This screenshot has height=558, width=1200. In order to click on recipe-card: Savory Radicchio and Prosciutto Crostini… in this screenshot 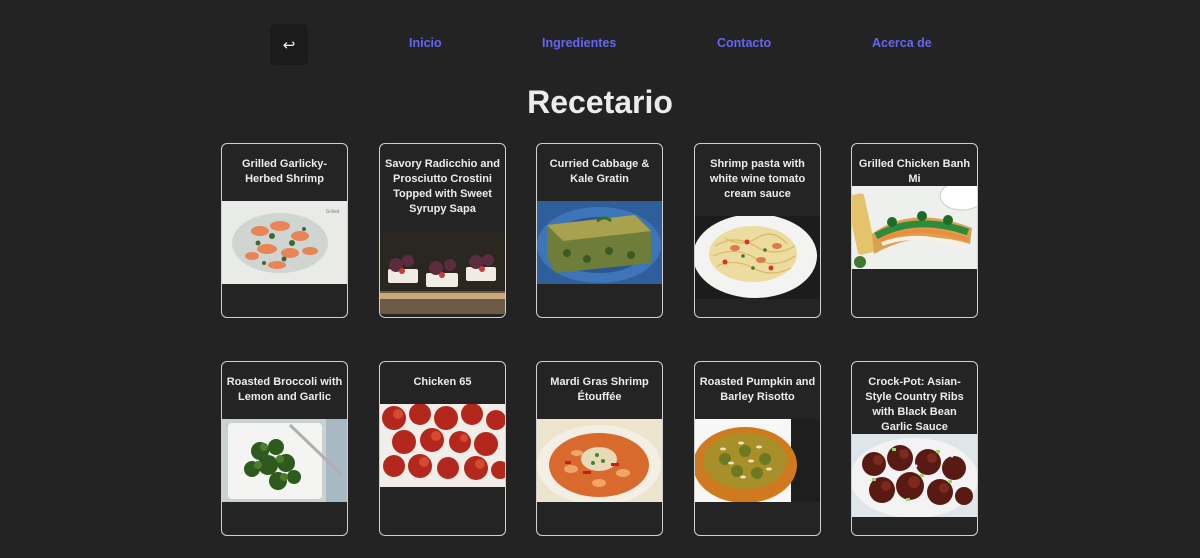, I will do `click(442, 230)`.